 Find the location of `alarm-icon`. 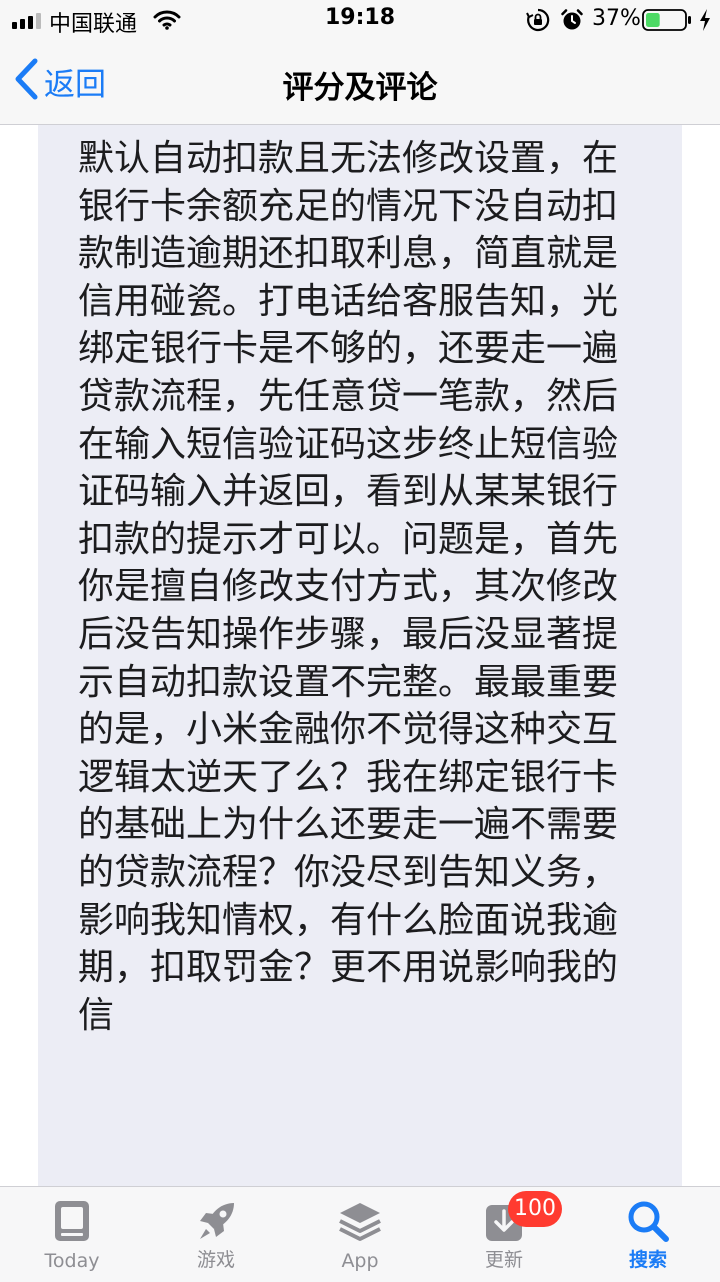

alarm-icon is located at coordinates (572, 22).